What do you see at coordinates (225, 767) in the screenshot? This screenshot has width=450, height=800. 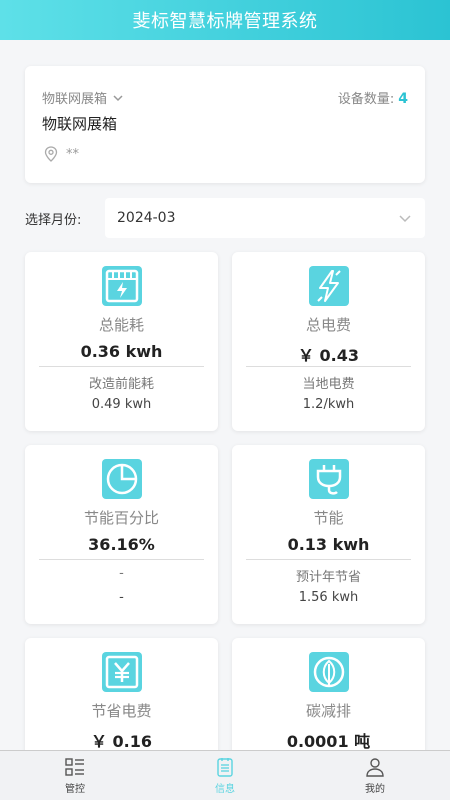 I see `document-icon` at bounding box center [225, 767].